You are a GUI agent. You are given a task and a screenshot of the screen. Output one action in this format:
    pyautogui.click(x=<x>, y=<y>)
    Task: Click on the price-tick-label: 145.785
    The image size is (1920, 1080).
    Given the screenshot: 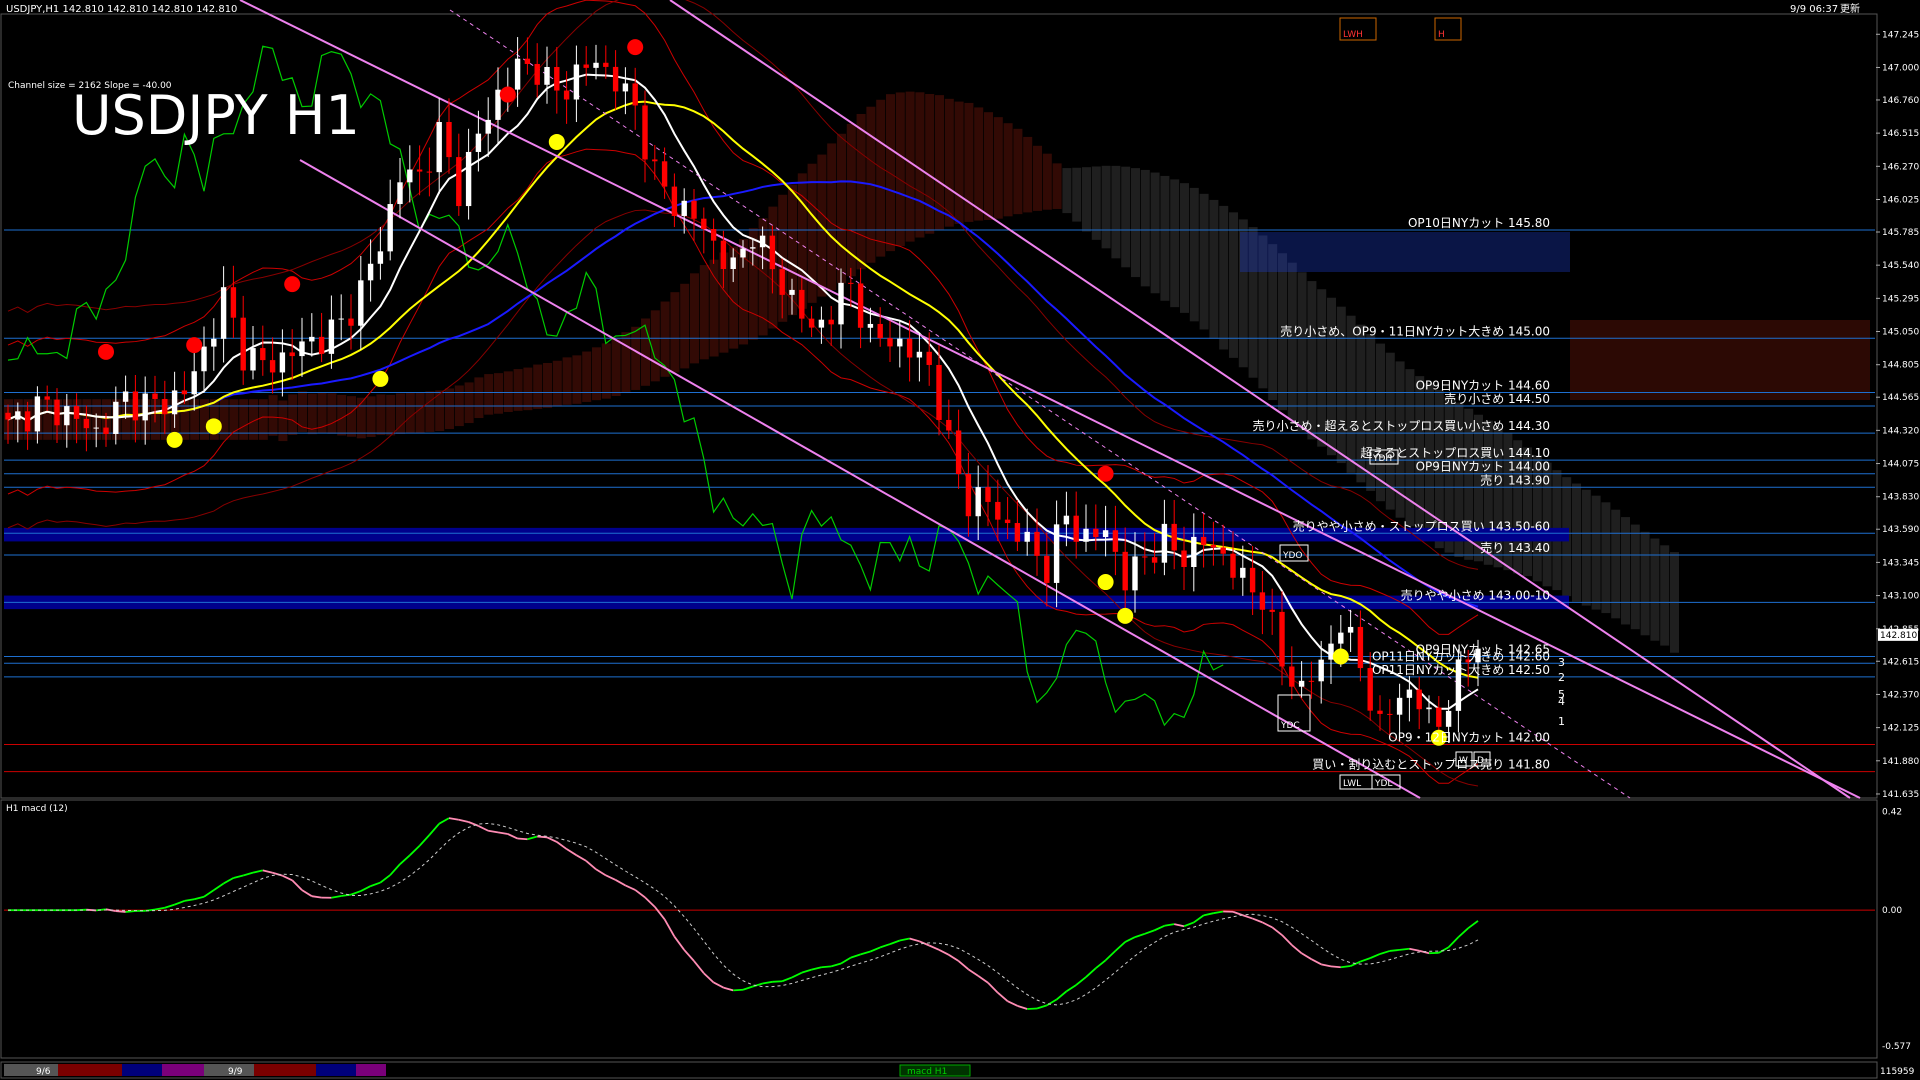 What is the action you would take?
    pyautogui.click(x=1900, y=233)
    